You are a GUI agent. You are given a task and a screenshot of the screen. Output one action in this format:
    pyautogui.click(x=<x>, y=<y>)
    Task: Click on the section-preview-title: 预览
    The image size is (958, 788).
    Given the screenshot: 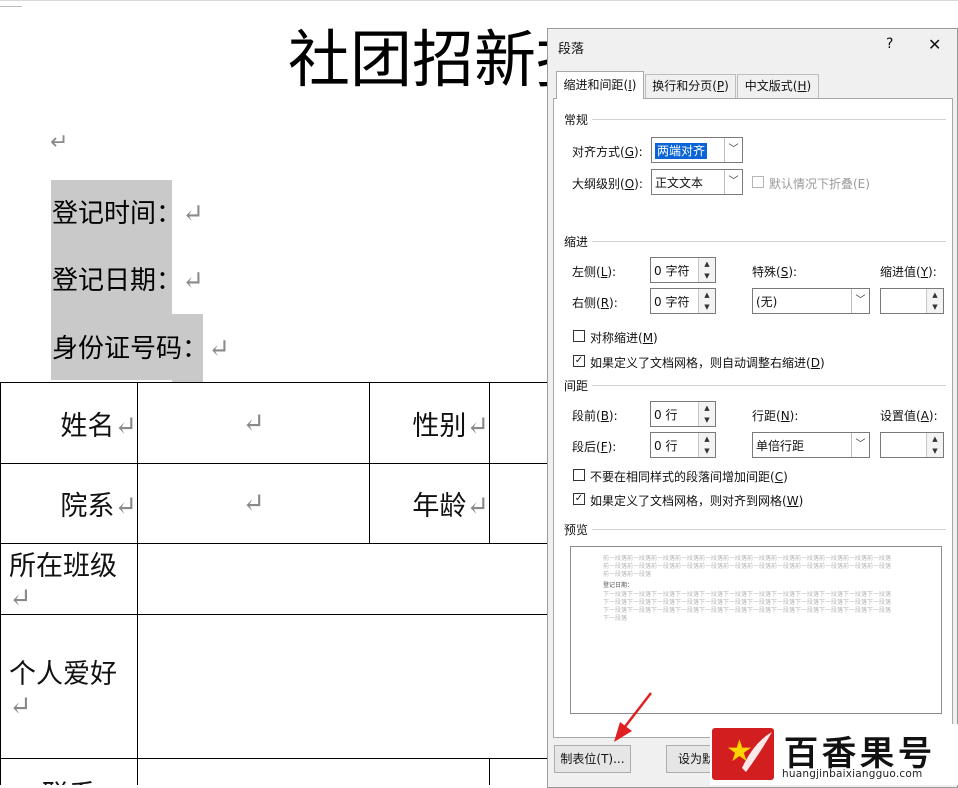 What is the action you would take?
    pyautogui.click(x=576, y=530)
    